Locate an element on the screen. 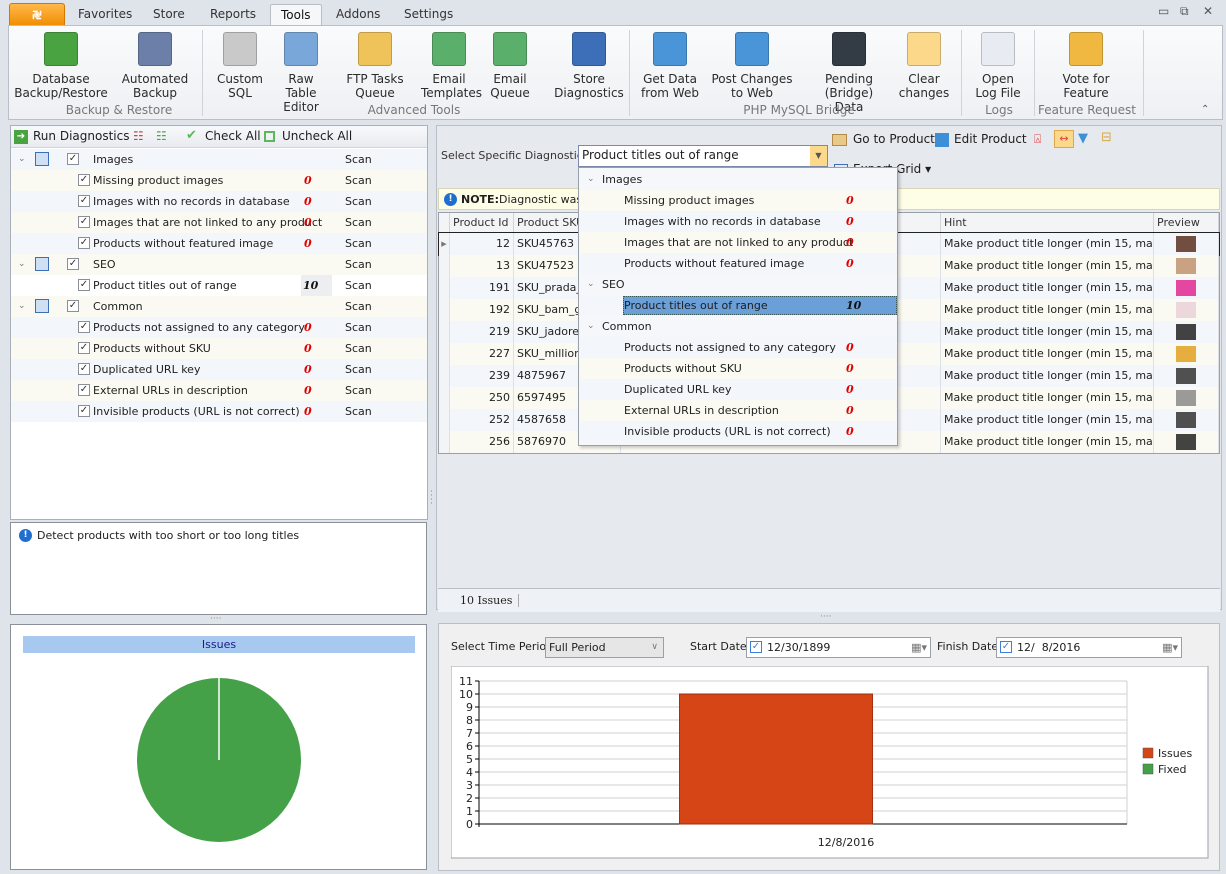 This screenshot has height=874, width=1226. row-indicator: ▶ is located at coordinates (444, 244).